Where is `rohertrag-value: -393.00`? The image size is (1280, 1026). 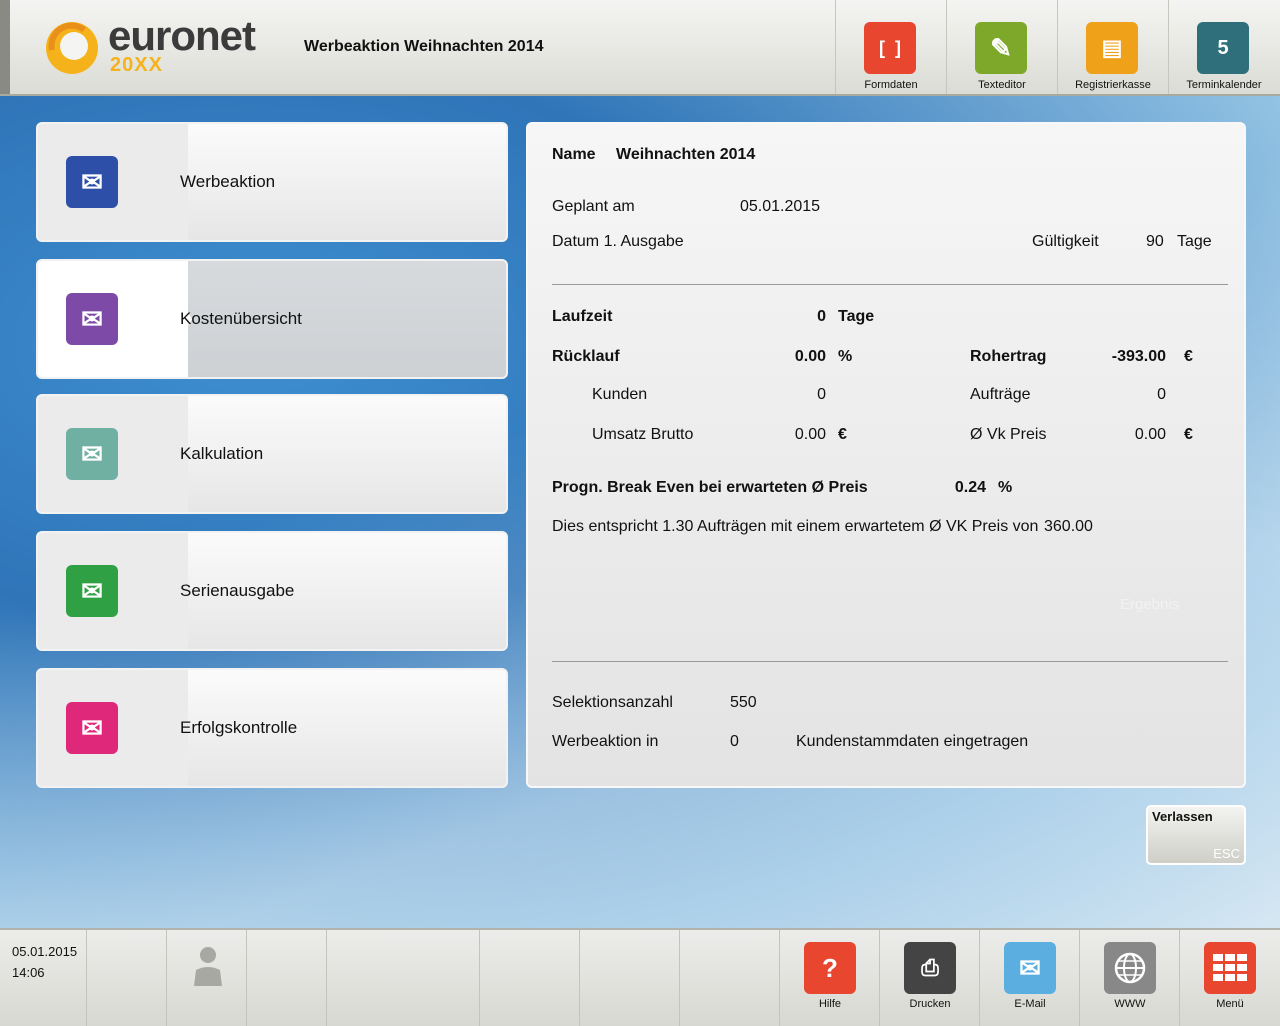 rohertrag-value: -393.00 is located at coordinates (1138, 356).